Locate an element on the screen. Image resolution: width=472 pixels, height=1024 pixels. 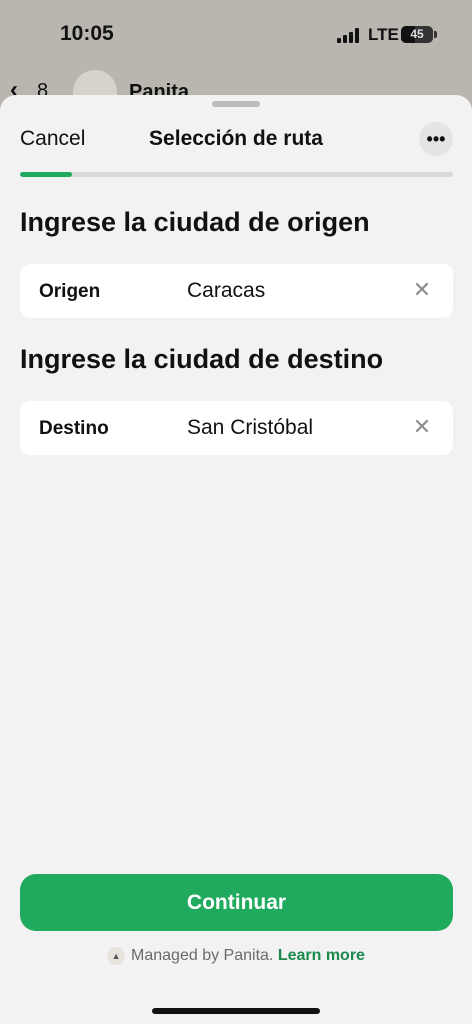
ellipsis-icon: ••• is located at coordinates (436, 139).